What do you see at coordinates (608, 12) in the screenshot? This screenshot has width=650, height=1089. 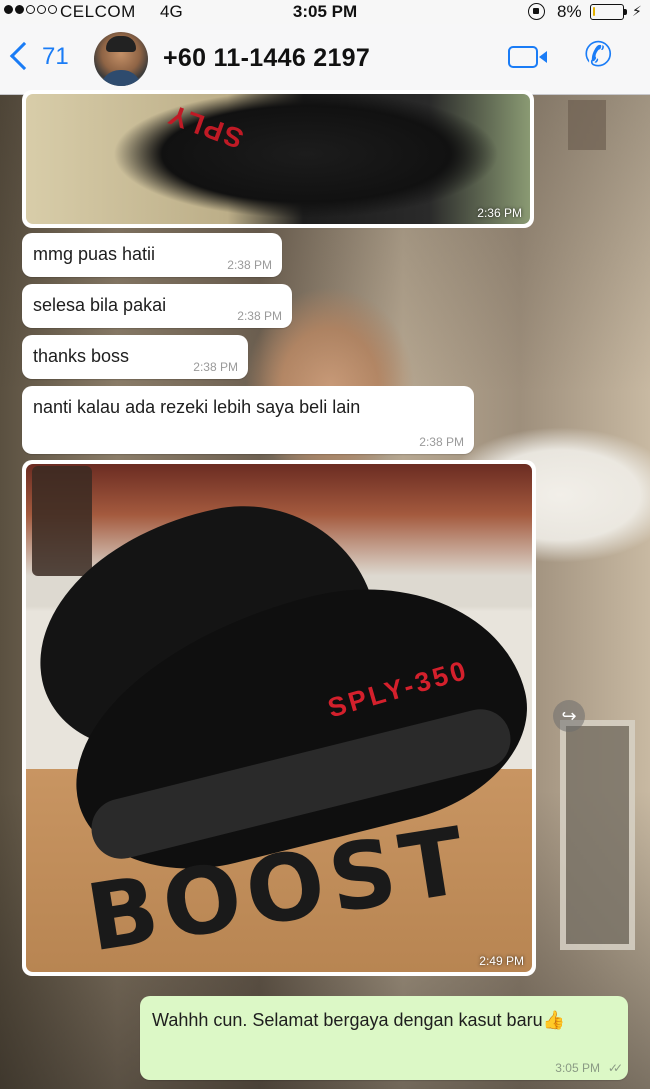 I see `battery-icon` at bounding box center [608, 12].